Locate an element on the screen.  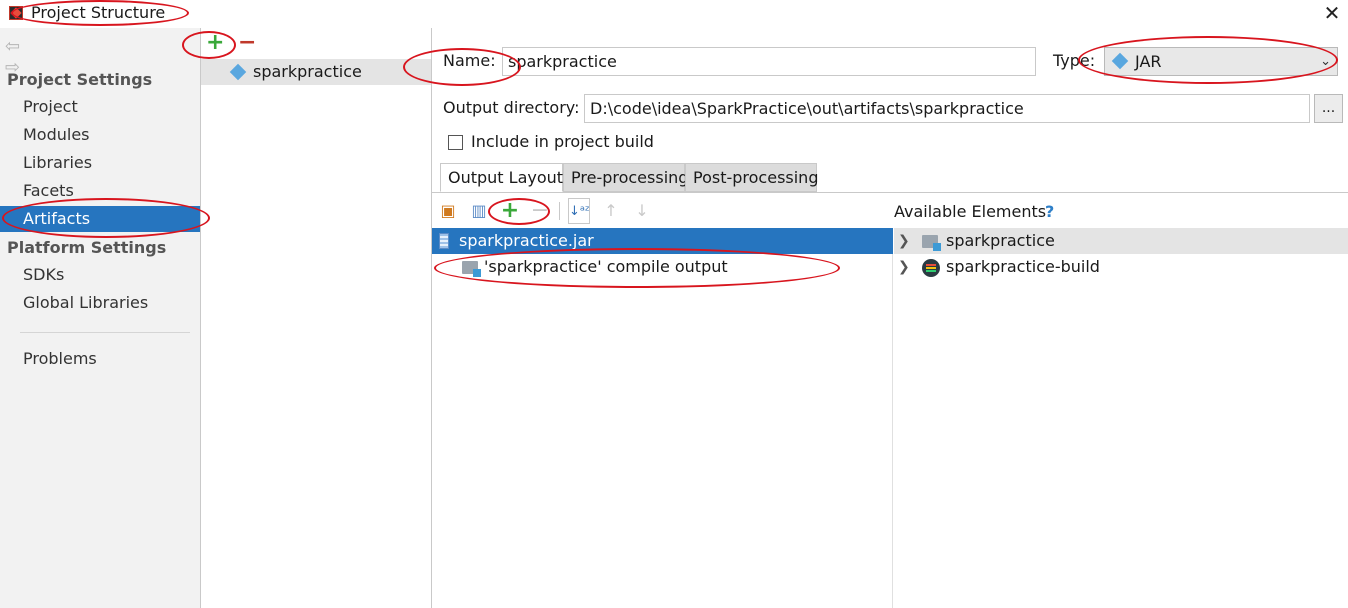
available-item-module: ❯ sparkpractice is located at coordinates (1121, 241).